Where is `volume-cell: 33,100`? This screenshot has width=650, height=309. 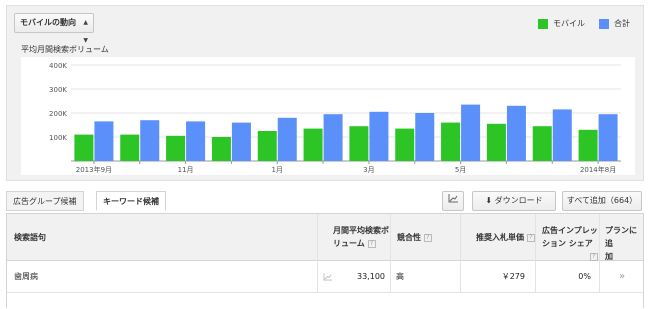
volume-cell: 33,100 is located at coordinates (371, 276).